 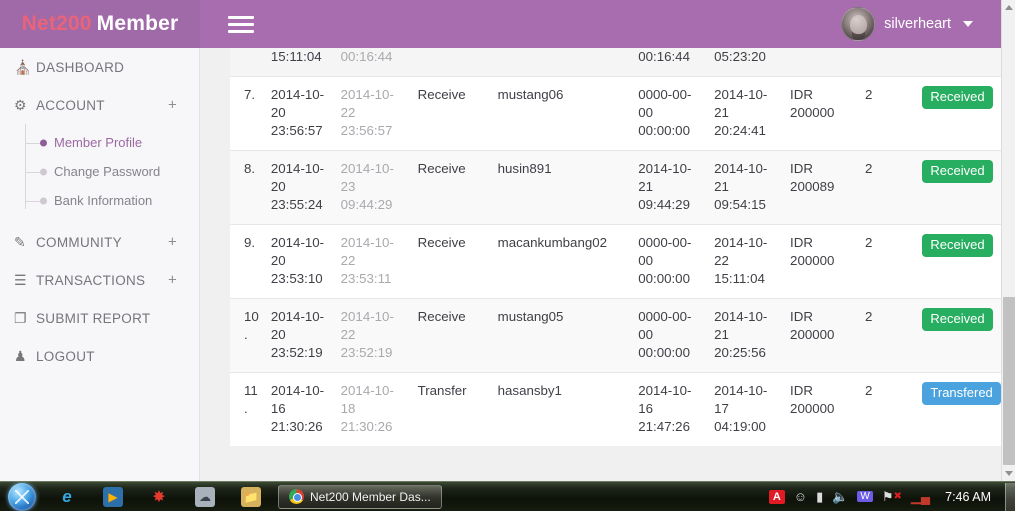 I want to click on media-player-icon: ▶, so click(x=113, y=496).